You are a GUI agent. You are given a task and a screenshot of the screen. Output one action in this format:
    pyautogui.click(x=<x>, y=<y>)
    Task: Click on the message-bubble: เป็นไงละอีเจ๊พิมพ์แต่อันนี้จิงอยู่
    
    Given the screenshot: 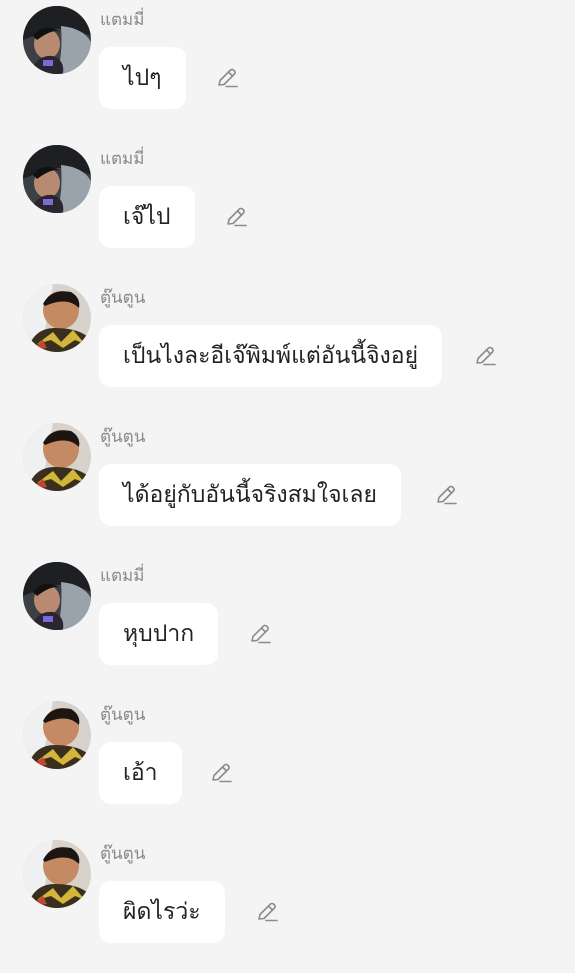 What is the action you would take?
    pyautogui.click(x=271, y=356)
    